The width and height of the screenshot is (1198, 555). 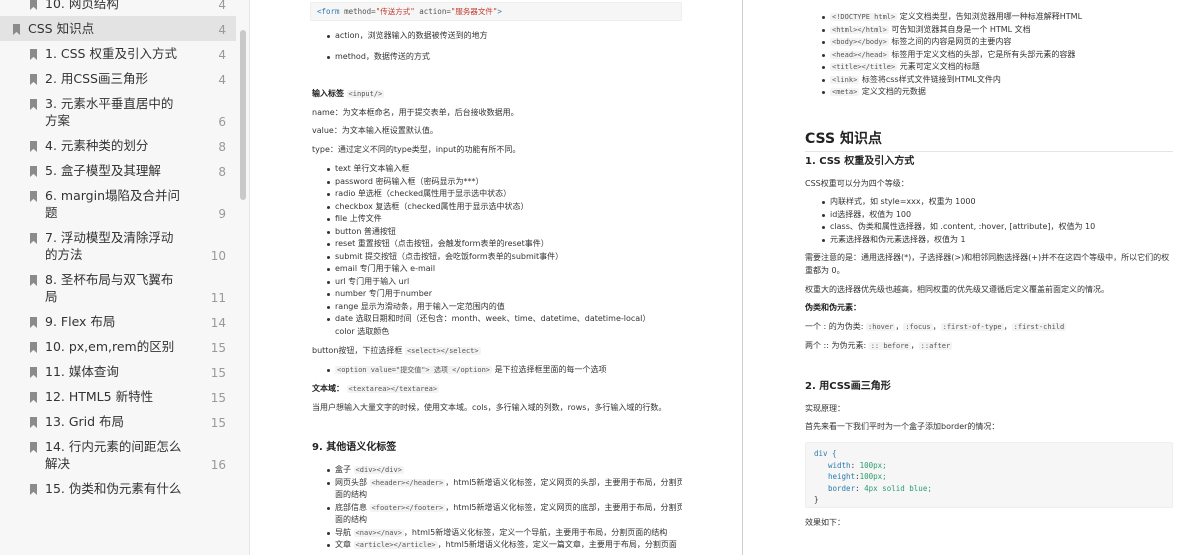 What do you see at coordinates (839, 465) in the screenshot?
I see `code-prop: width` at bounding box center [839, 465].